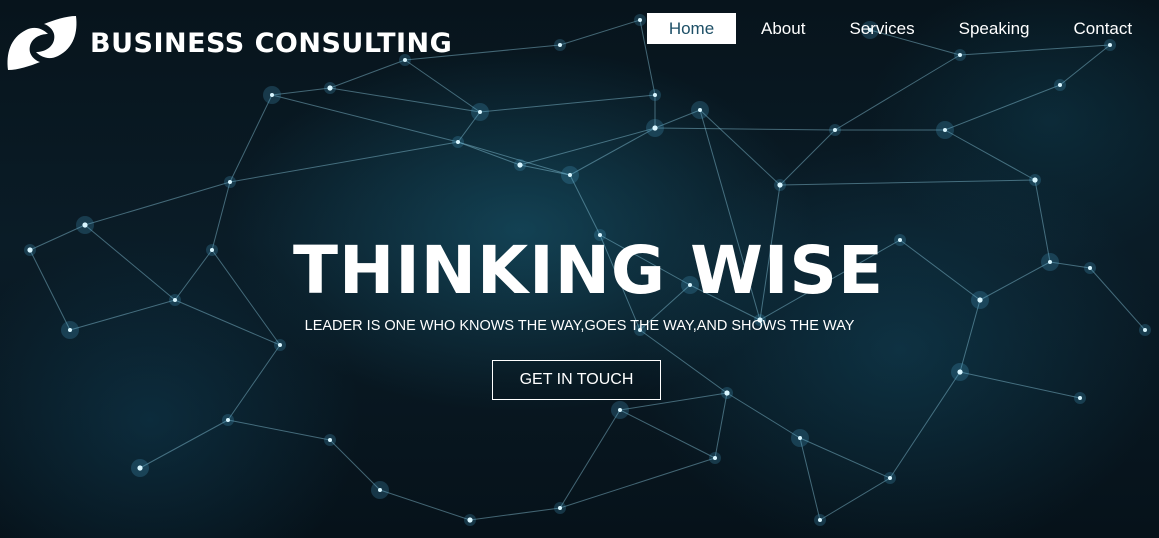 The width and height of the screenshot is (1159, 538). What do you see at coordinates (881, 28) in the screenshot?
I see `nav-item-services: Services` at bounding box center [881, 28].